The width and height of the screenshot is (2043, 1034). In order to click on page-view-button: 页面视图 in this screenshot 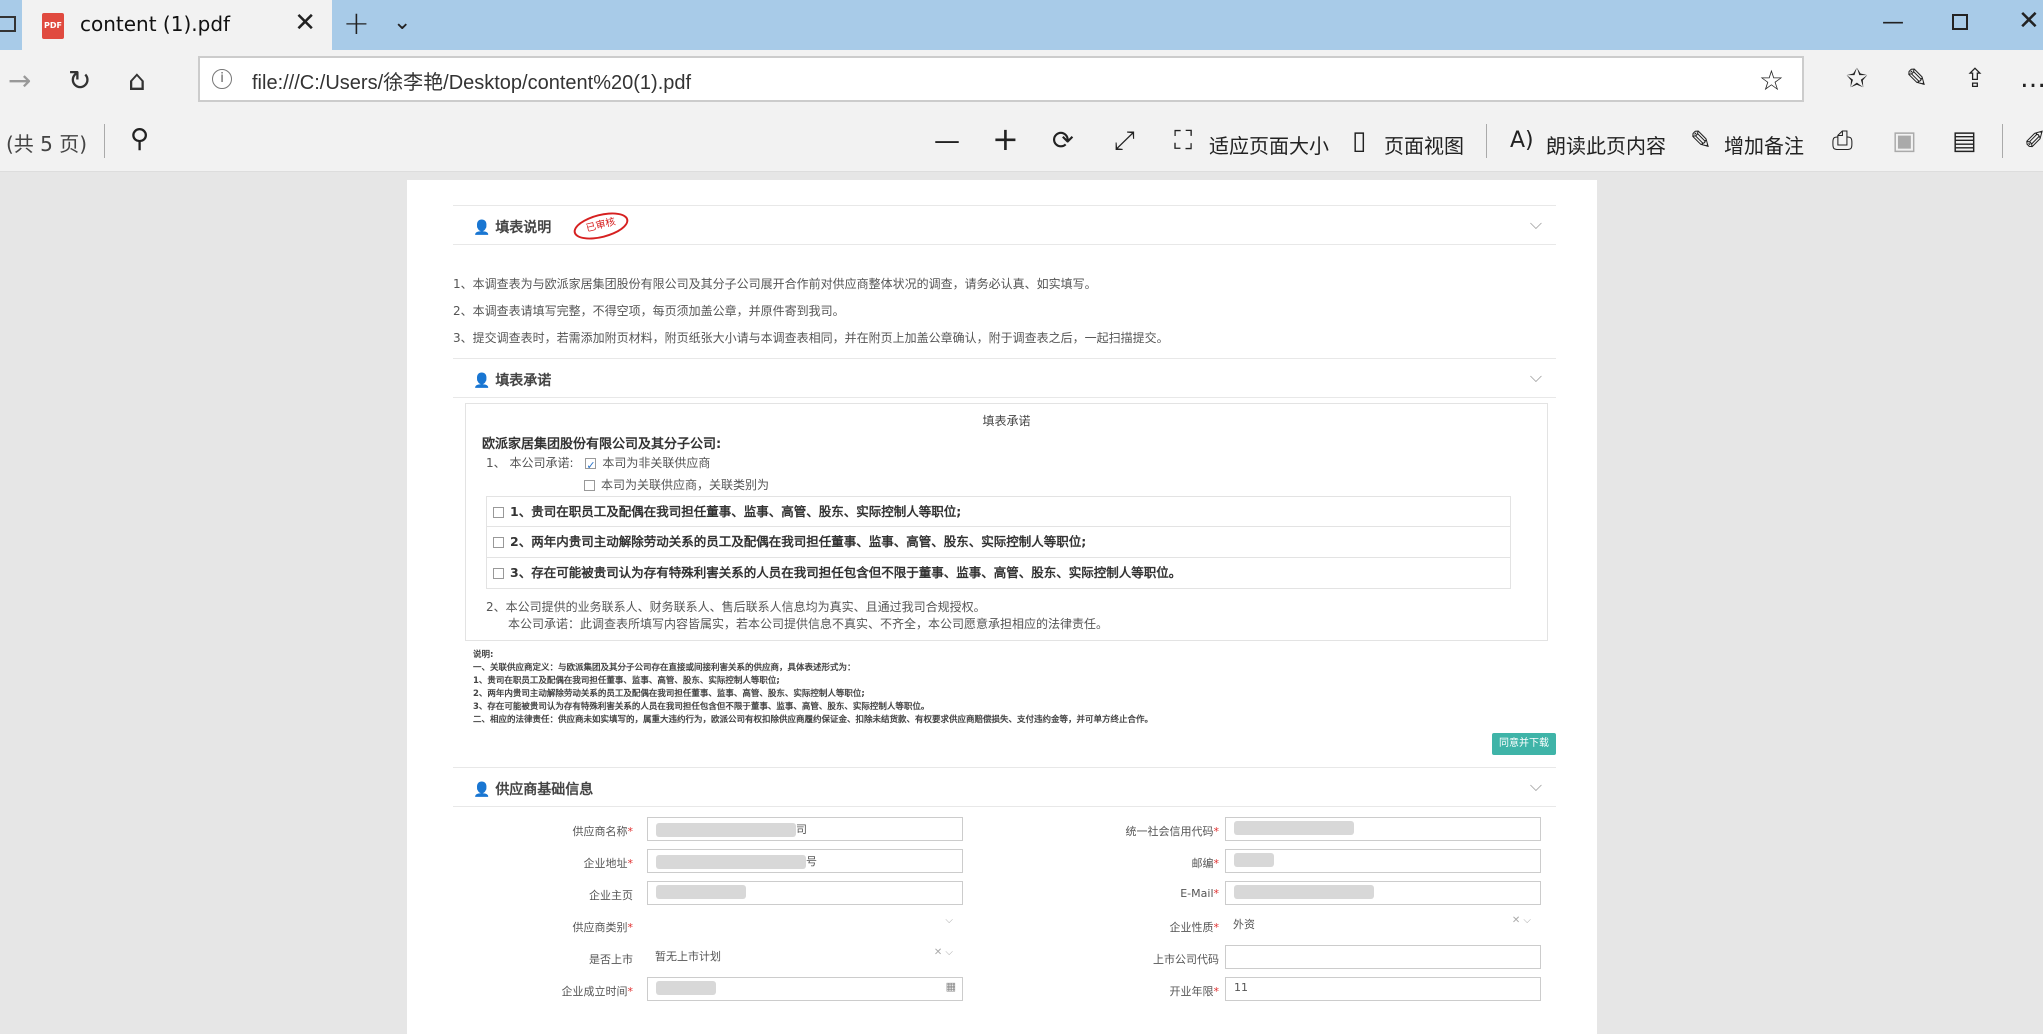, I will do `click(1424, 144)`.